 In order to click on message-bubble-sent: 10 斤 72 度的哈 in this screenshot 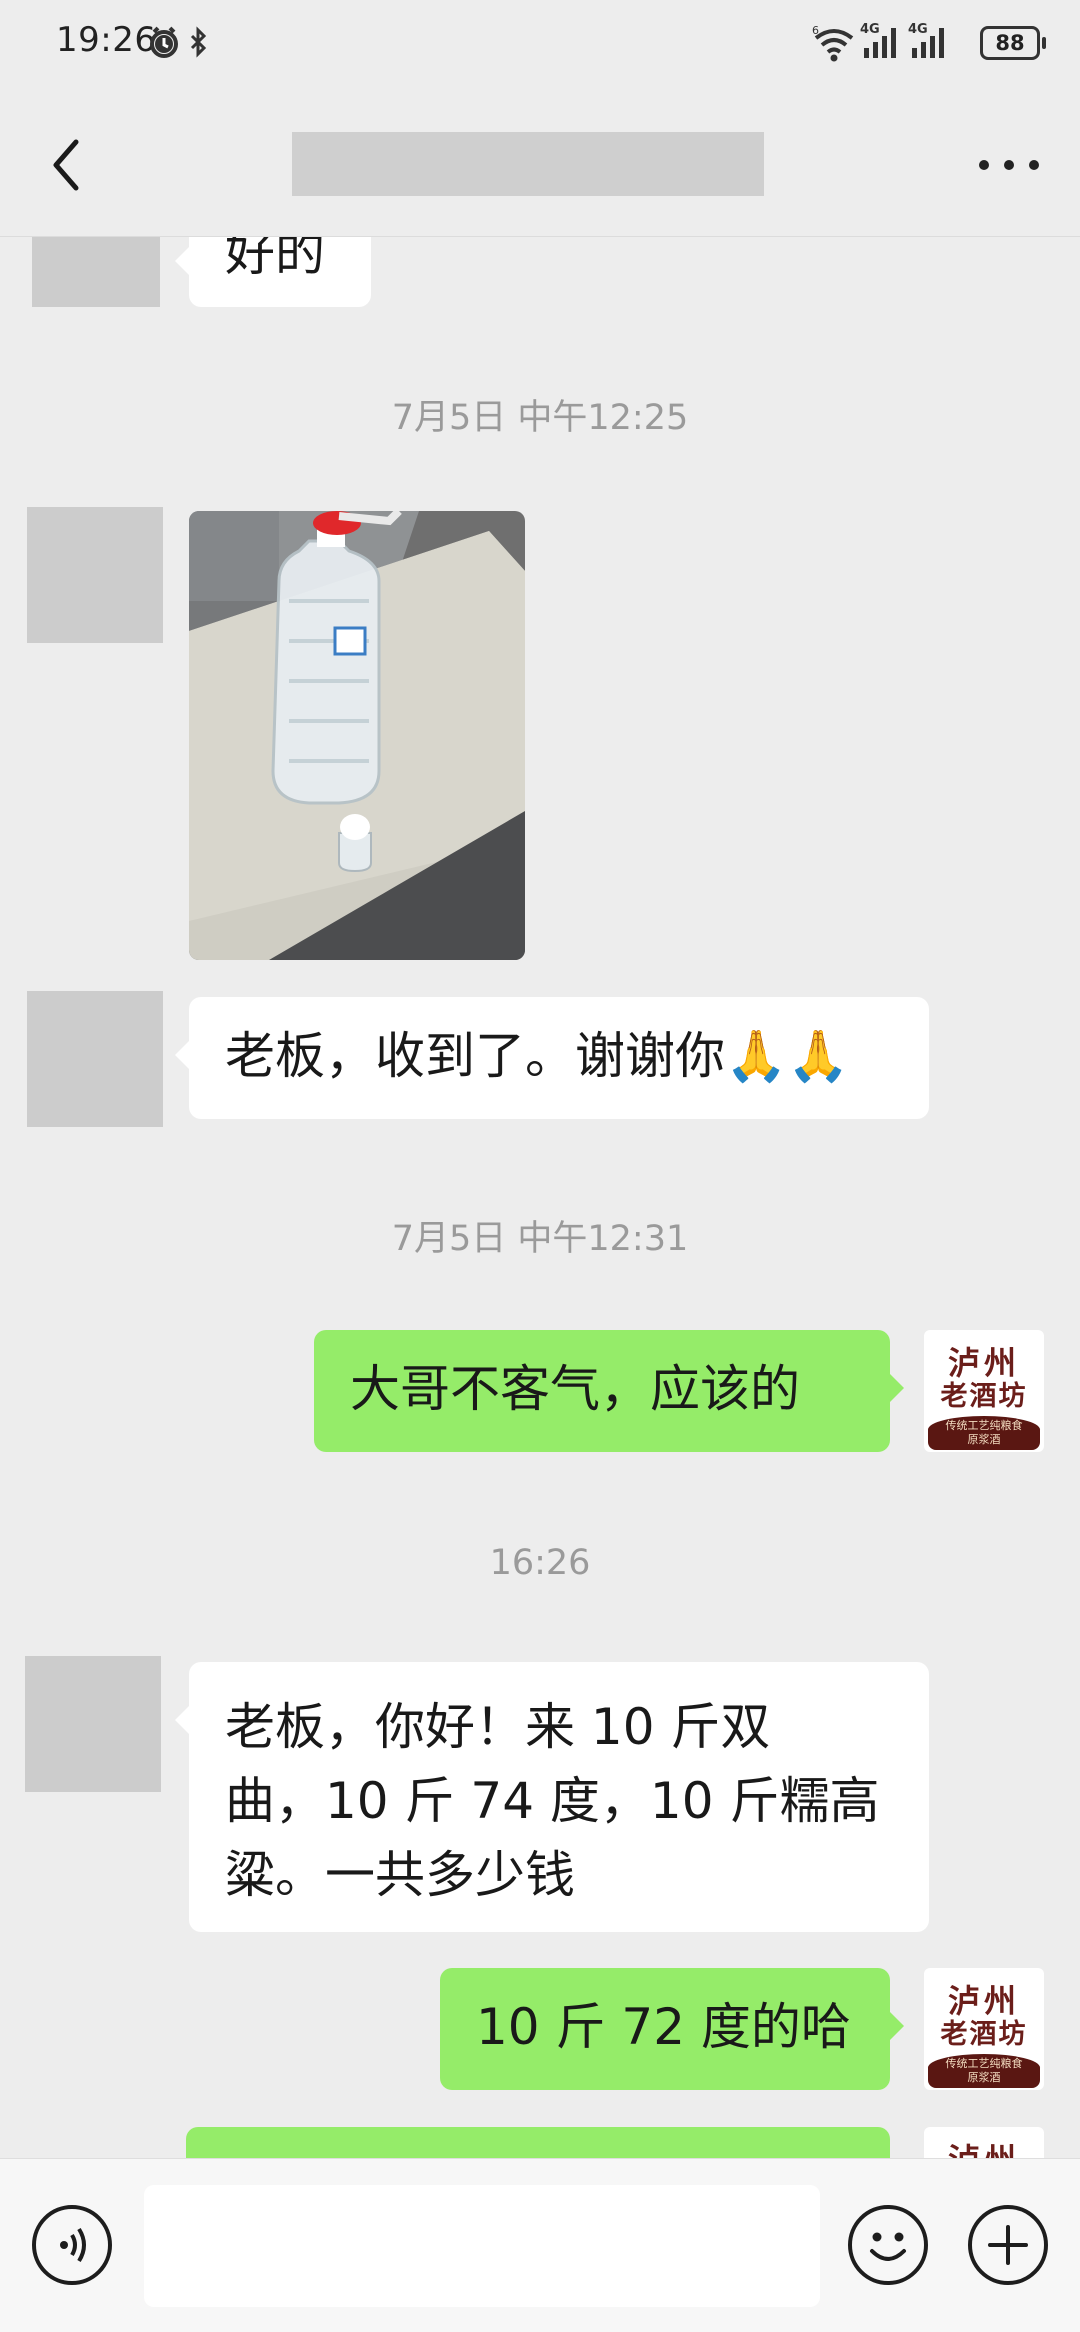, I will do `click(672, 2029)`.